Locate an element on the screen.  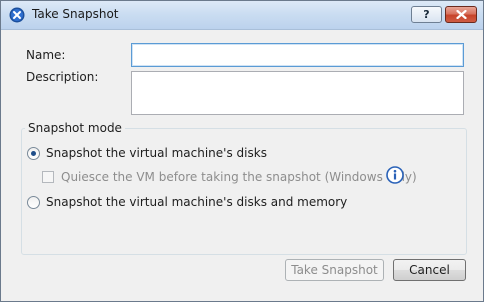
radio-snapshot-disks is located at coordinates (33, 153).